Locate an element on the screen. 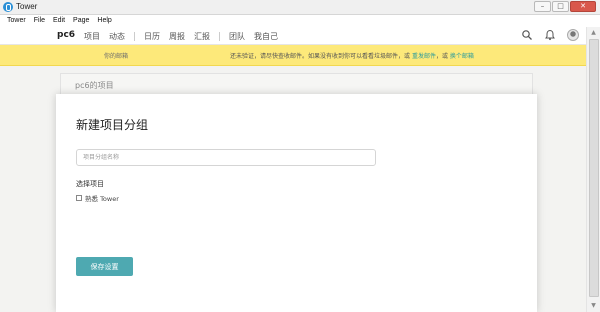  scroll-down-arrow-icon: ▼ is located at coordinates (593, 306).